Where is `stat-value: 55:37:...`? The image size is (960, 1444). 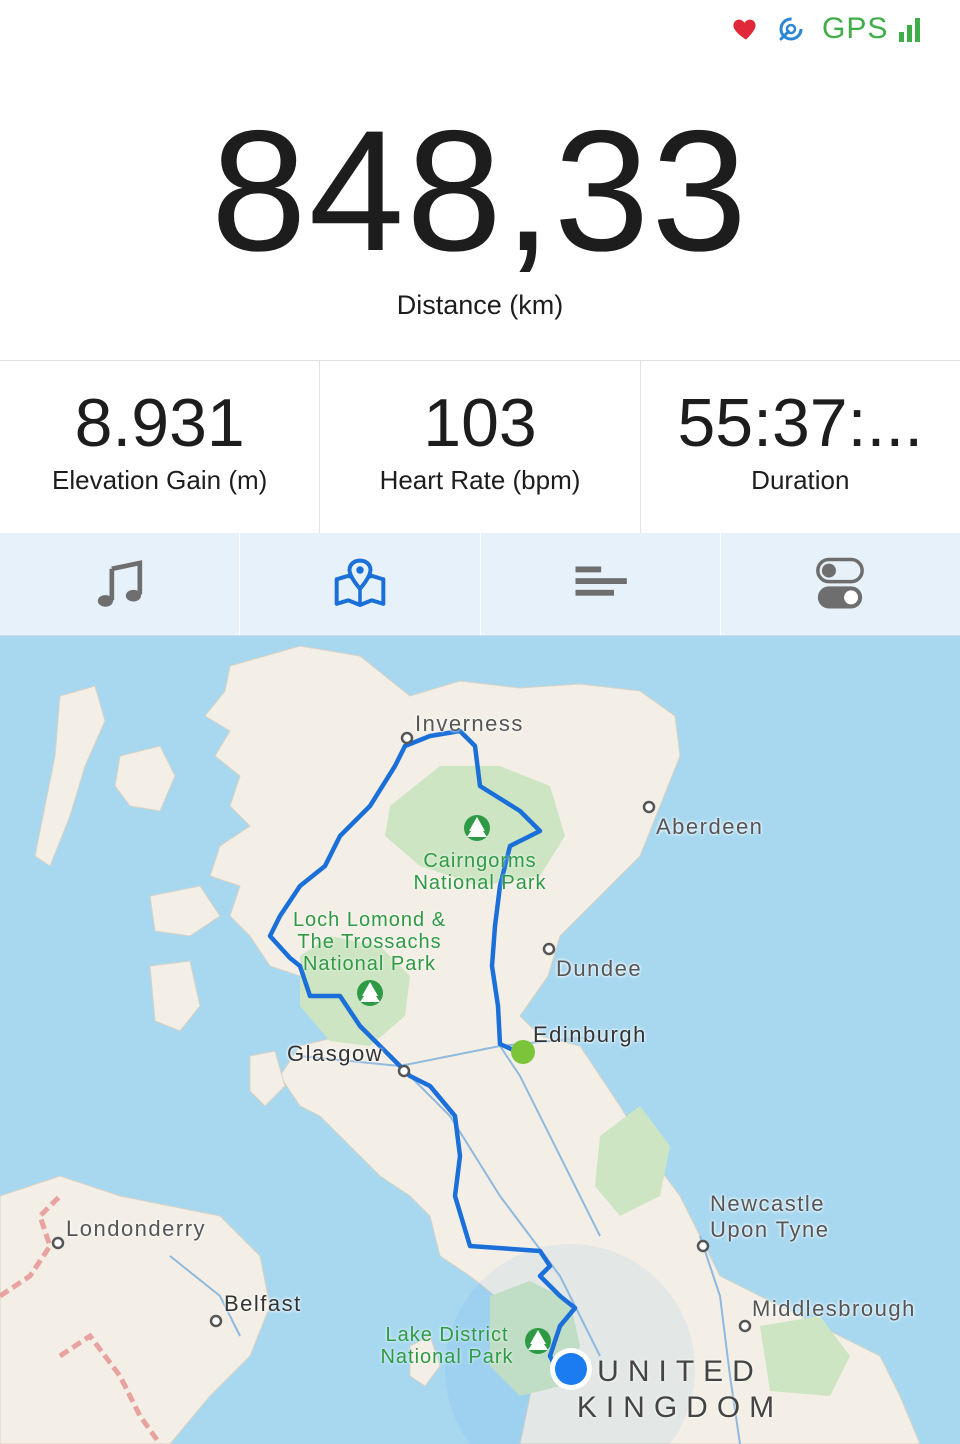
stat-value: 55:37:... is located at coordinates (800, 423).